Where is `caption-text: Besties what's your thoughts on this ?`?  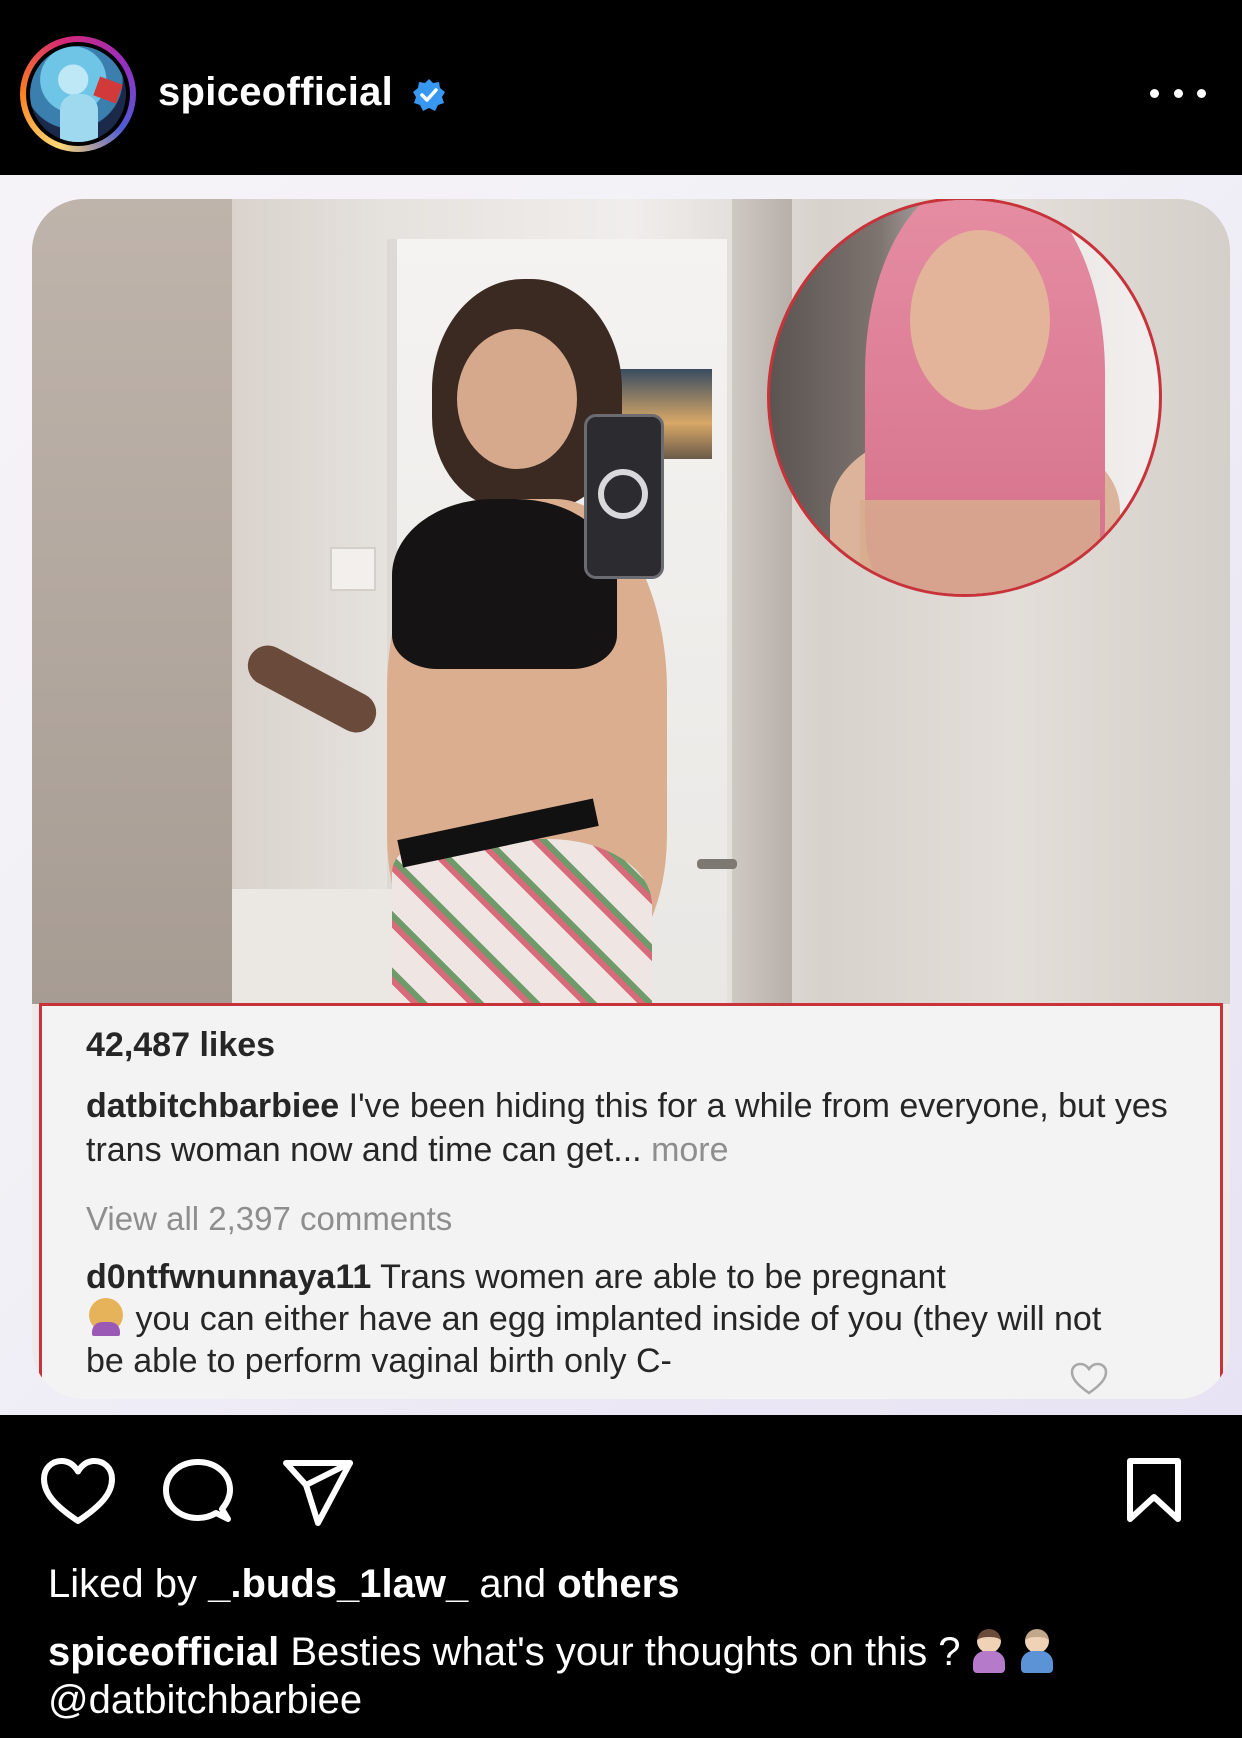 caption-text: Besties what's your thoughts on this ? is located at coordinates (620, 1652).